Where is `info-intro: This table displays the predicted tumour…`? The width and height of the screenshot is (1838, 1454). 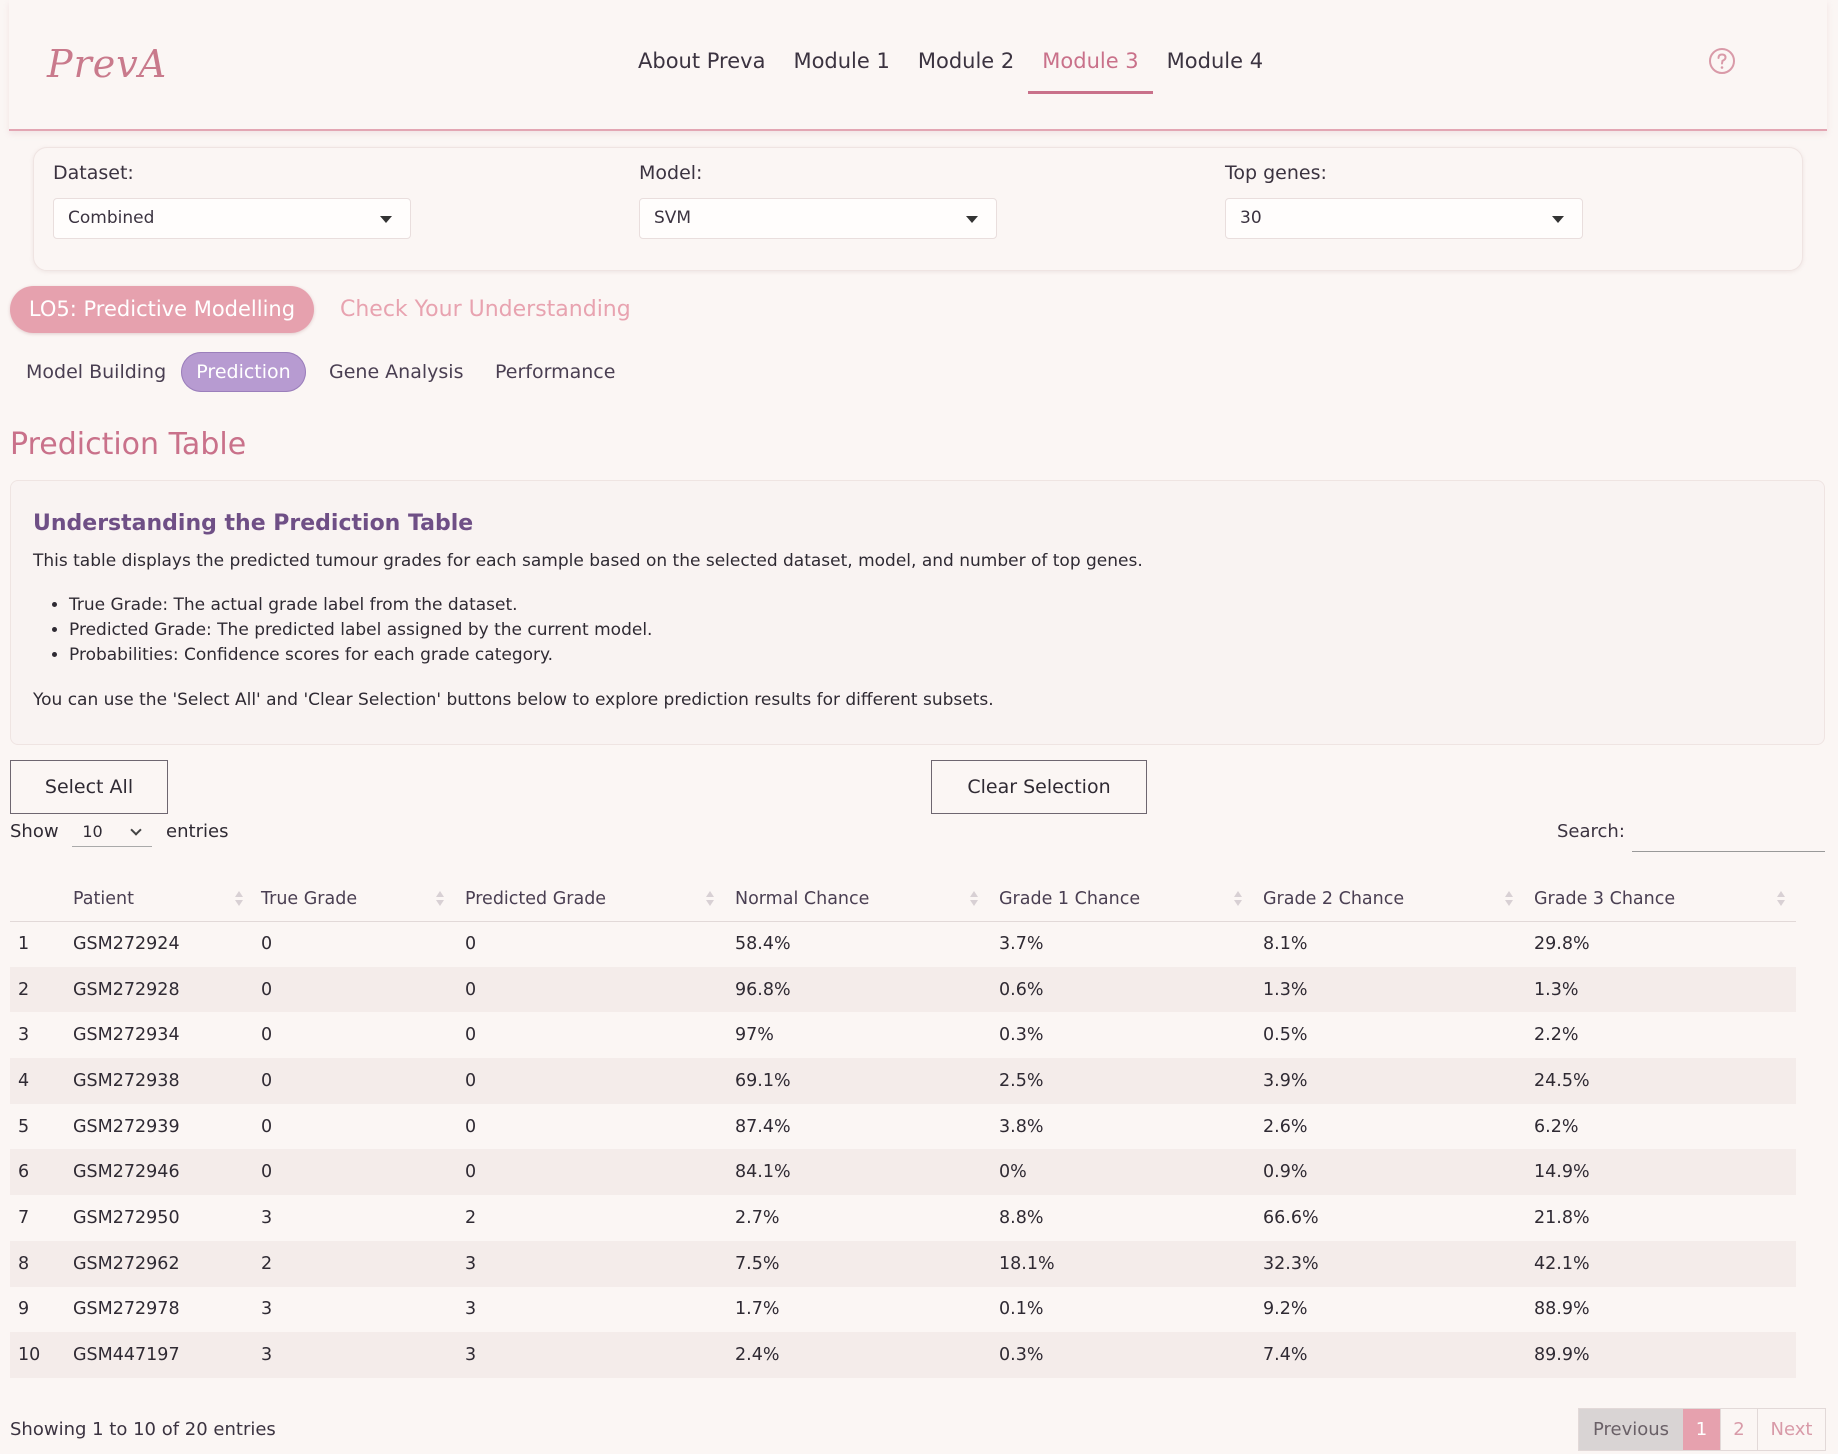 info-intro: This table displays the predicted tumour… is located at coordinates (588, 561).